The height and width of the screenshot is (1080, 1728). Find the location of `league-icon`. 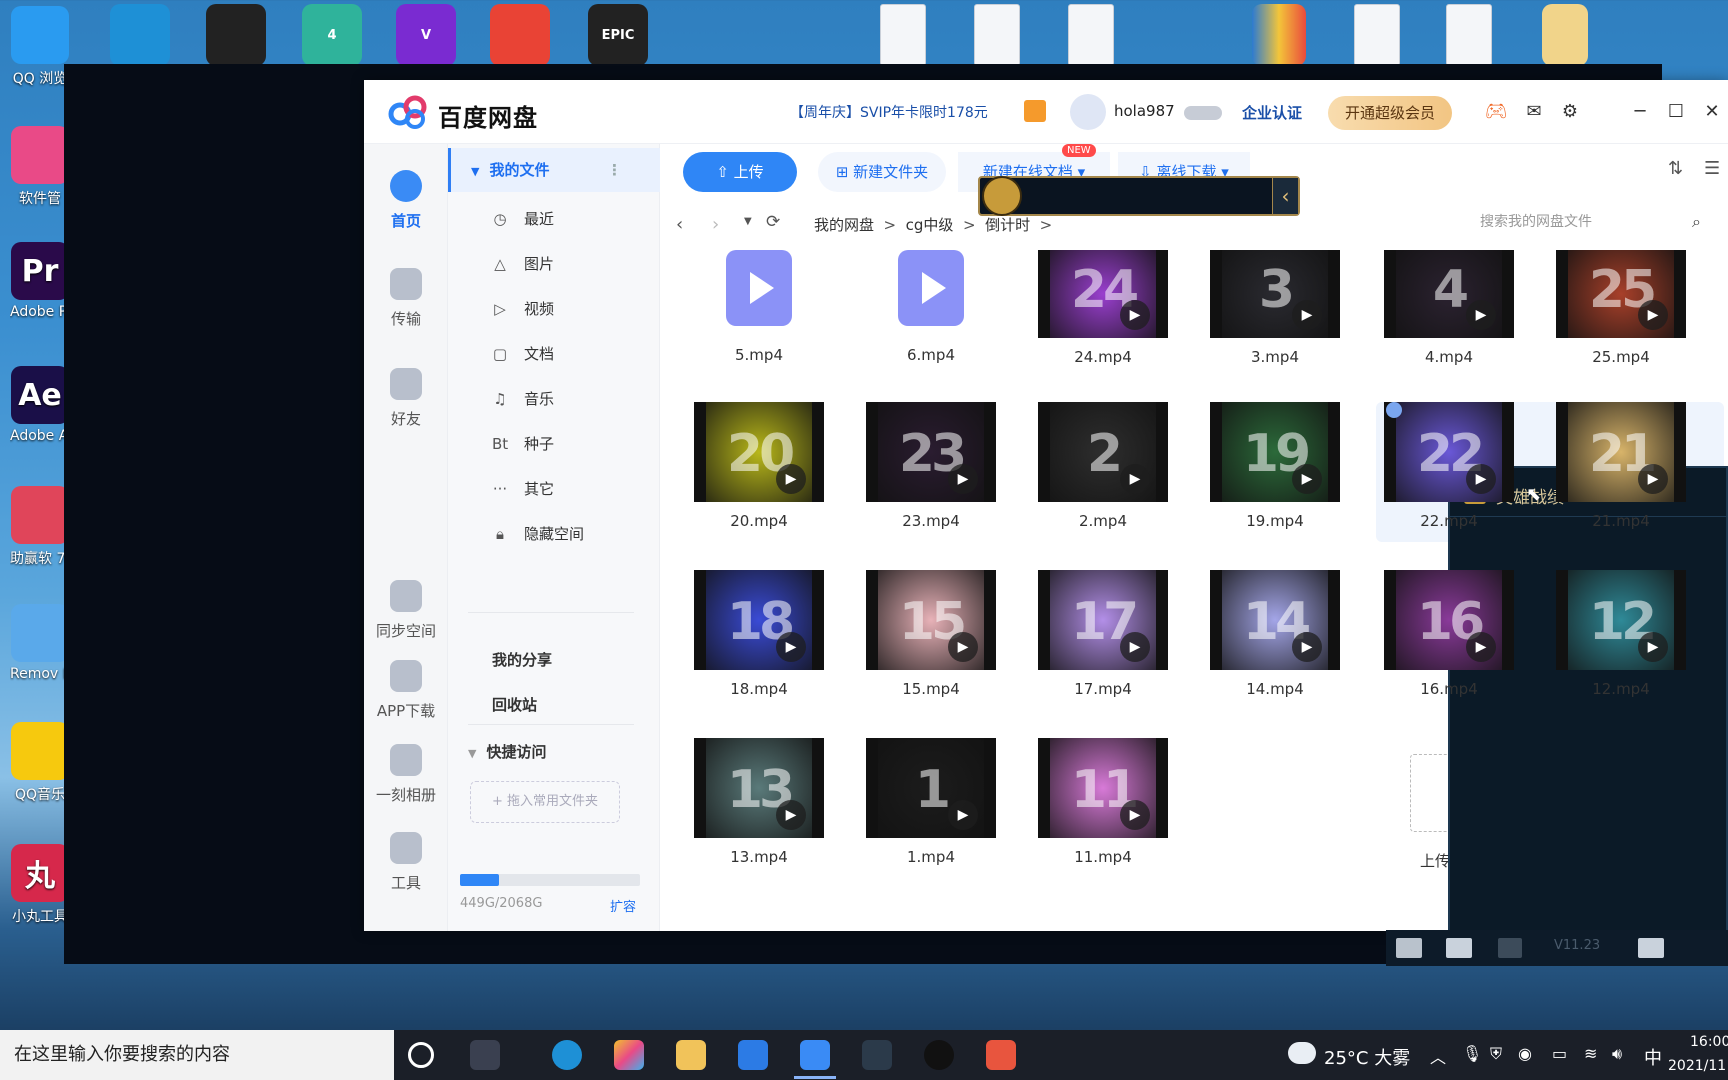

league-icon is located at coordinates (877, 1055).